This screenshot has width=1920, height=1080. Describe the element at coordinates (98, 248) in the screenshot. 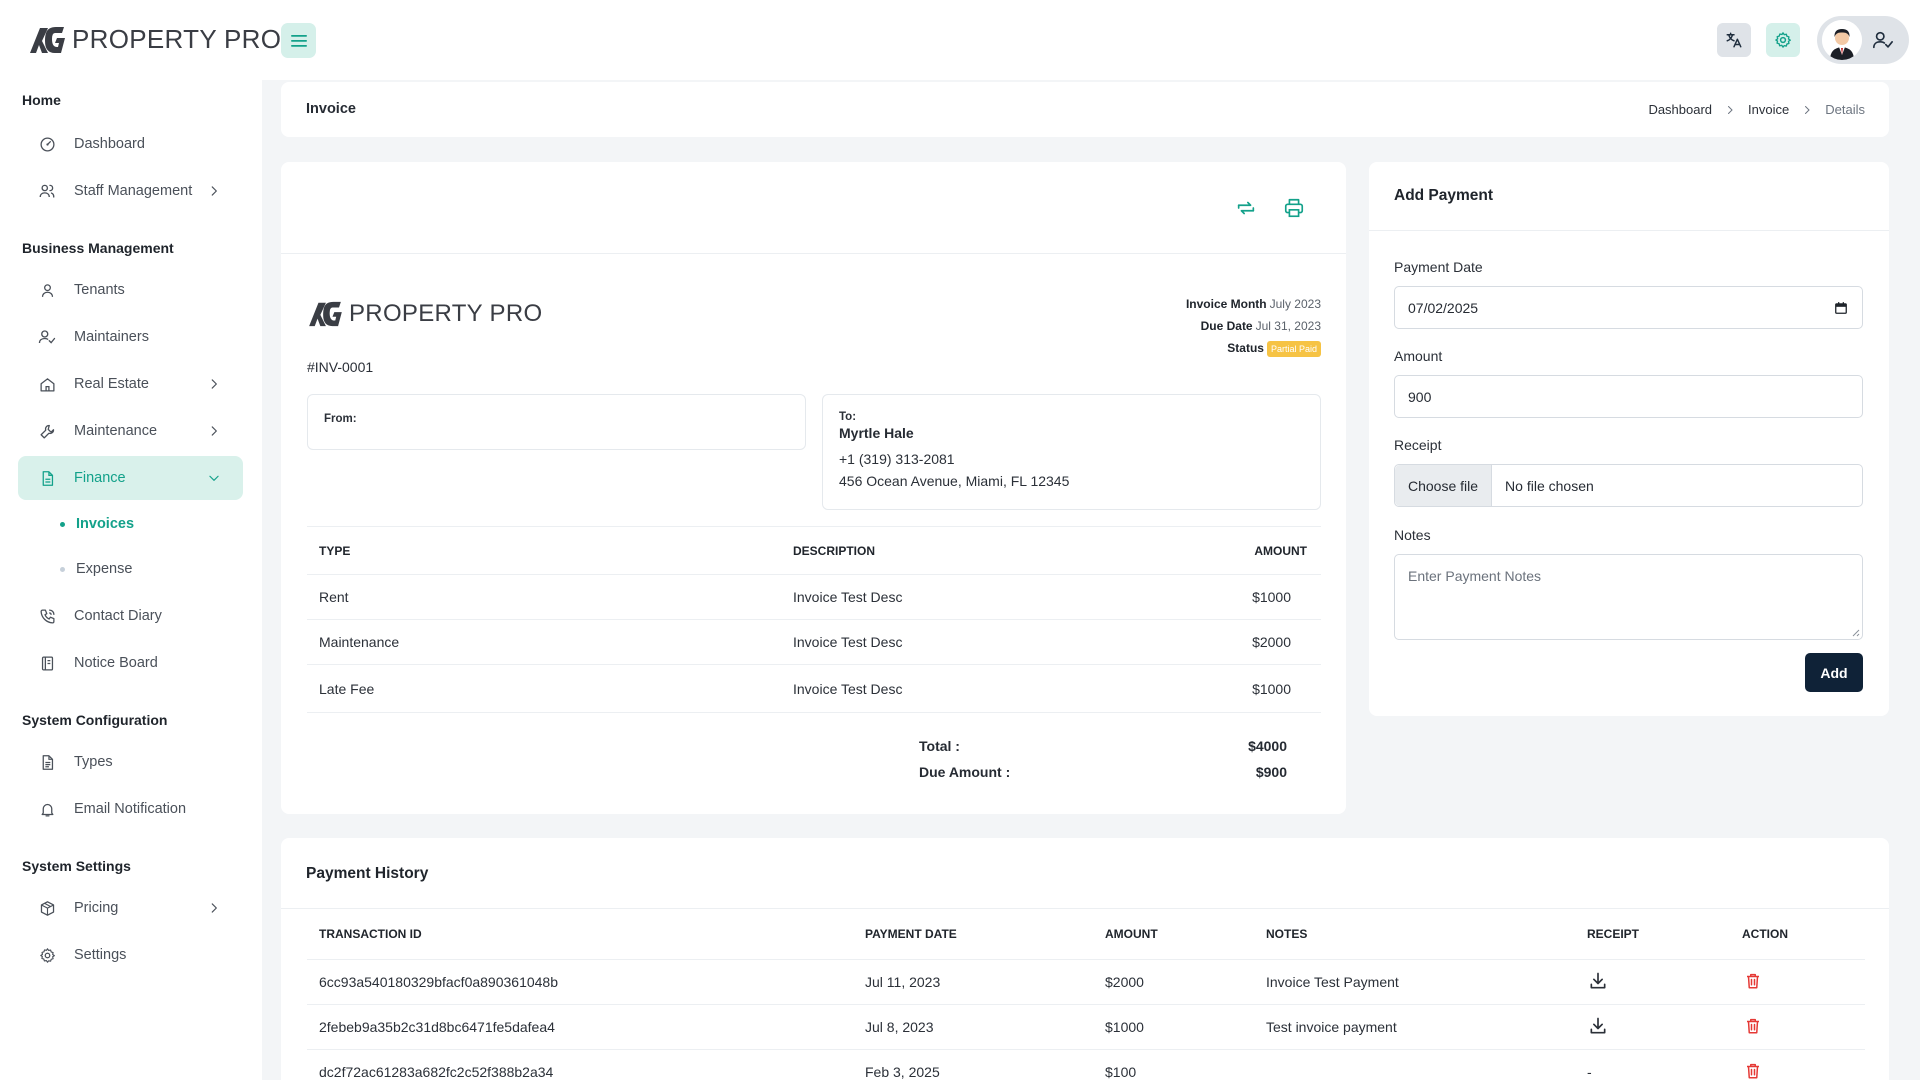

I see `sidebar-section-business: Business Management` at that location.